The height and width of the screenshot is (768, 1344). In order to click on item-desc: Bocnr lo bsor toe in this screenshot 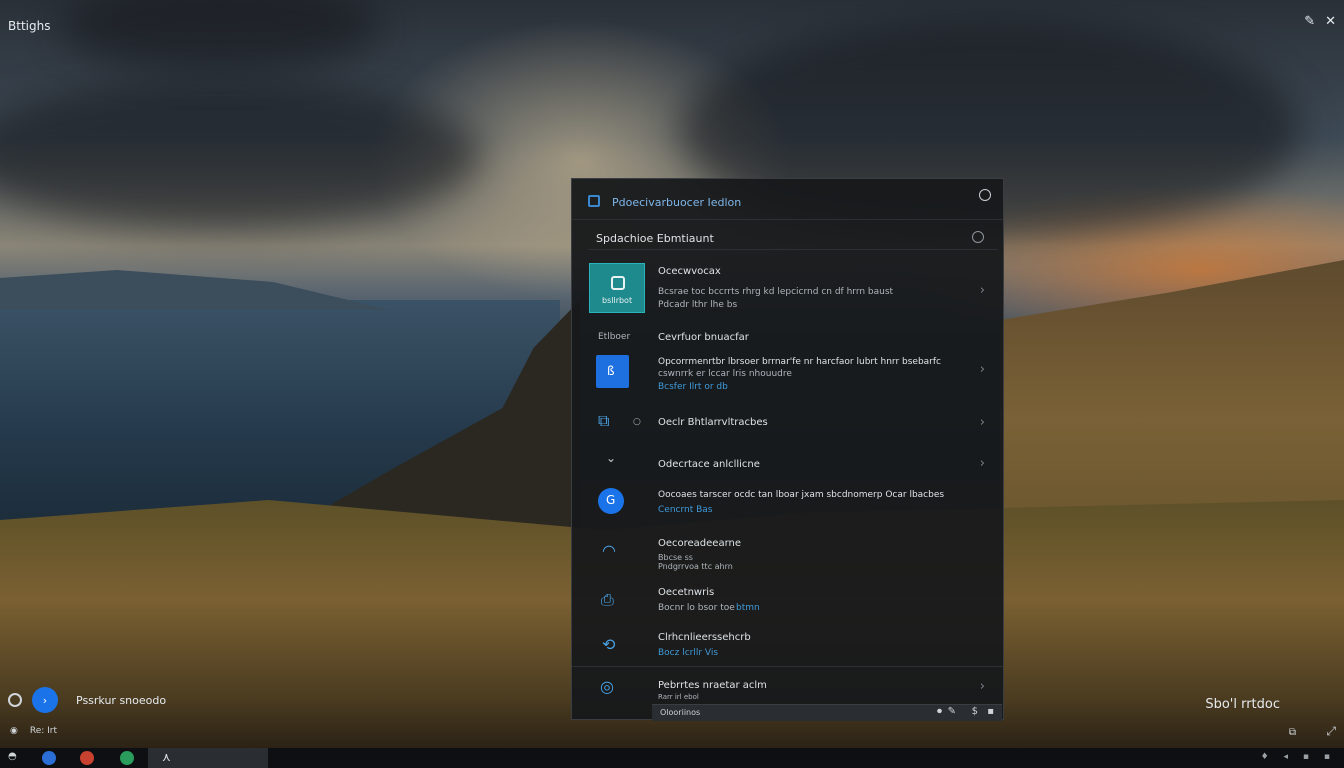, I will do `click(696, 608)`.